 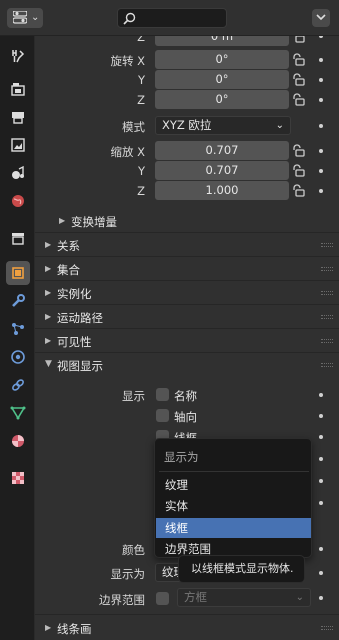 What do you see at coordinates (222, 170) in the screenshot?
I see `scale-y-field: 0.707` at bounding box center [222, 170].